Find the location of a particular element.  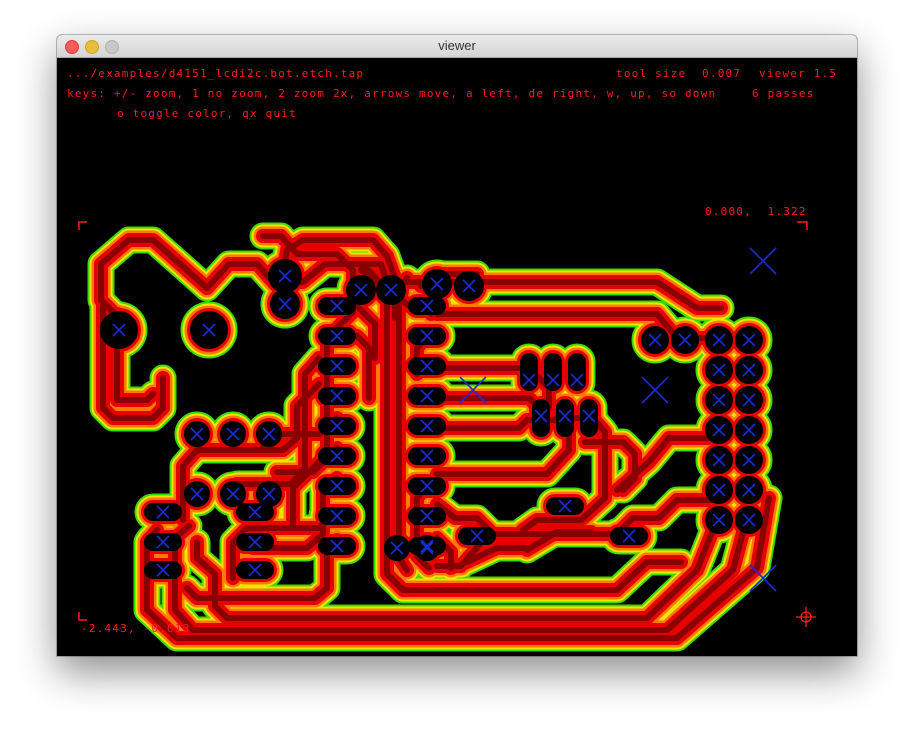

title-bar: viewer is located at coordinates (457, 46).